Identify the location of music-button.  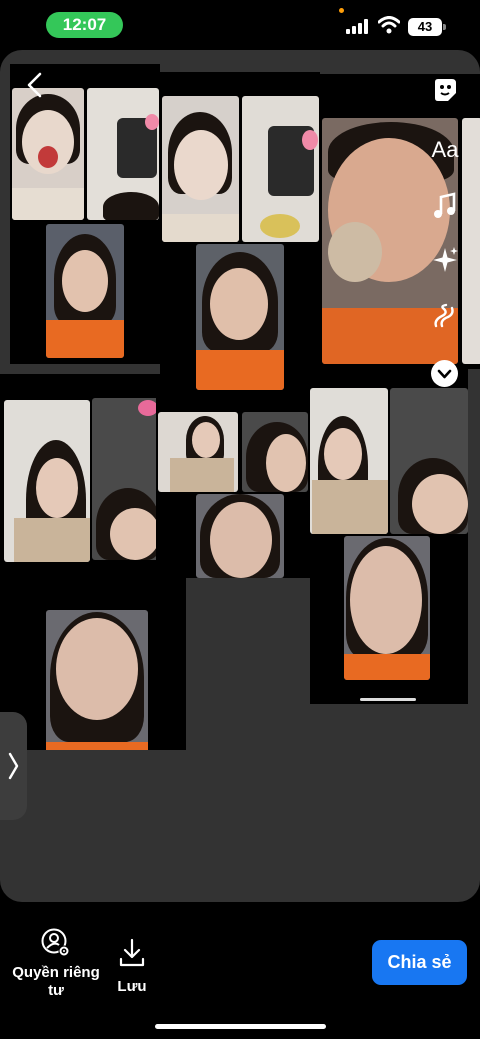
(445, 206).